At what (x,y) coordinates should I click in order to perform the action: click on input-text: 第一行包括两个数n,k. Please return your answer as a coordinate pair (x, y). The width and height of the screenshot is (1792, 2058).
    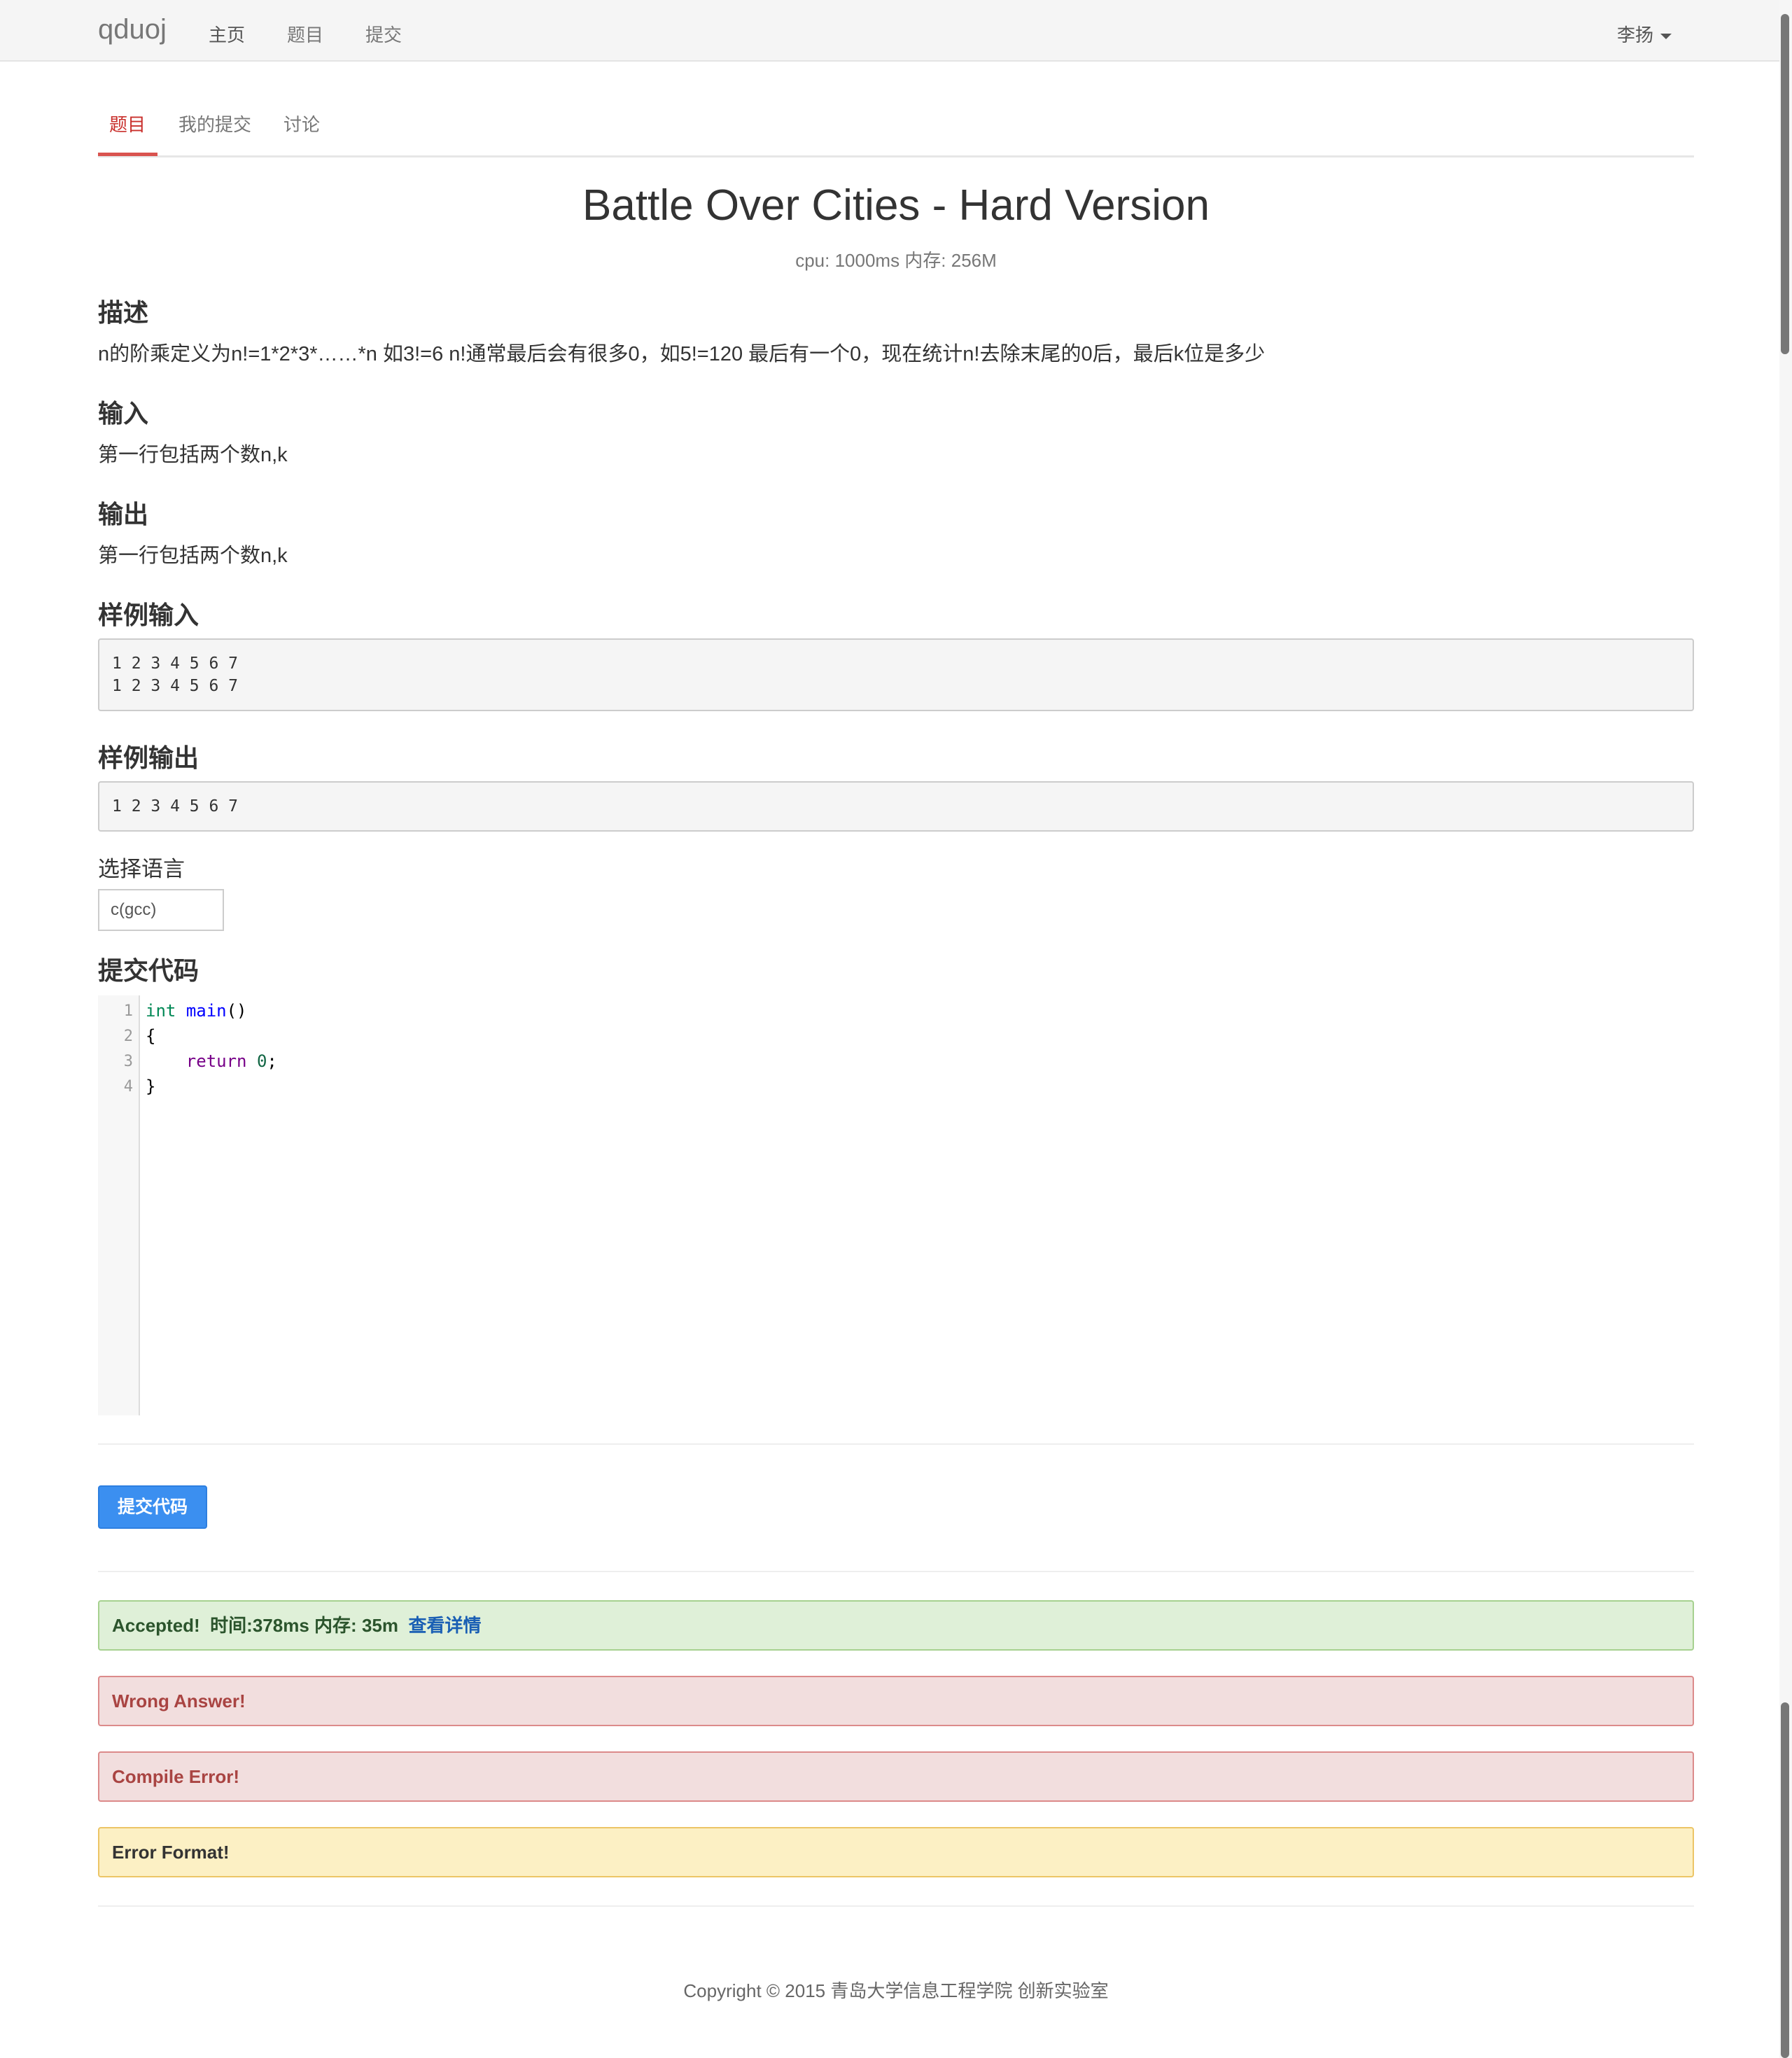
    Looking at the image, I should click on (193, 455).